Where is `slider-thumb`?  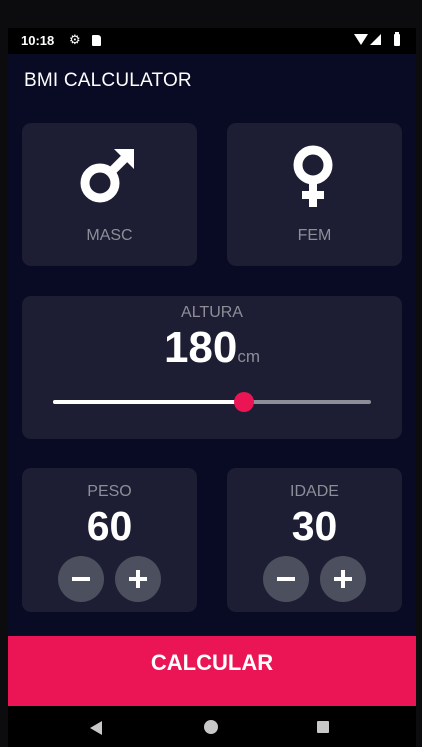
slider-thumb is located at coordinates (243, 402).